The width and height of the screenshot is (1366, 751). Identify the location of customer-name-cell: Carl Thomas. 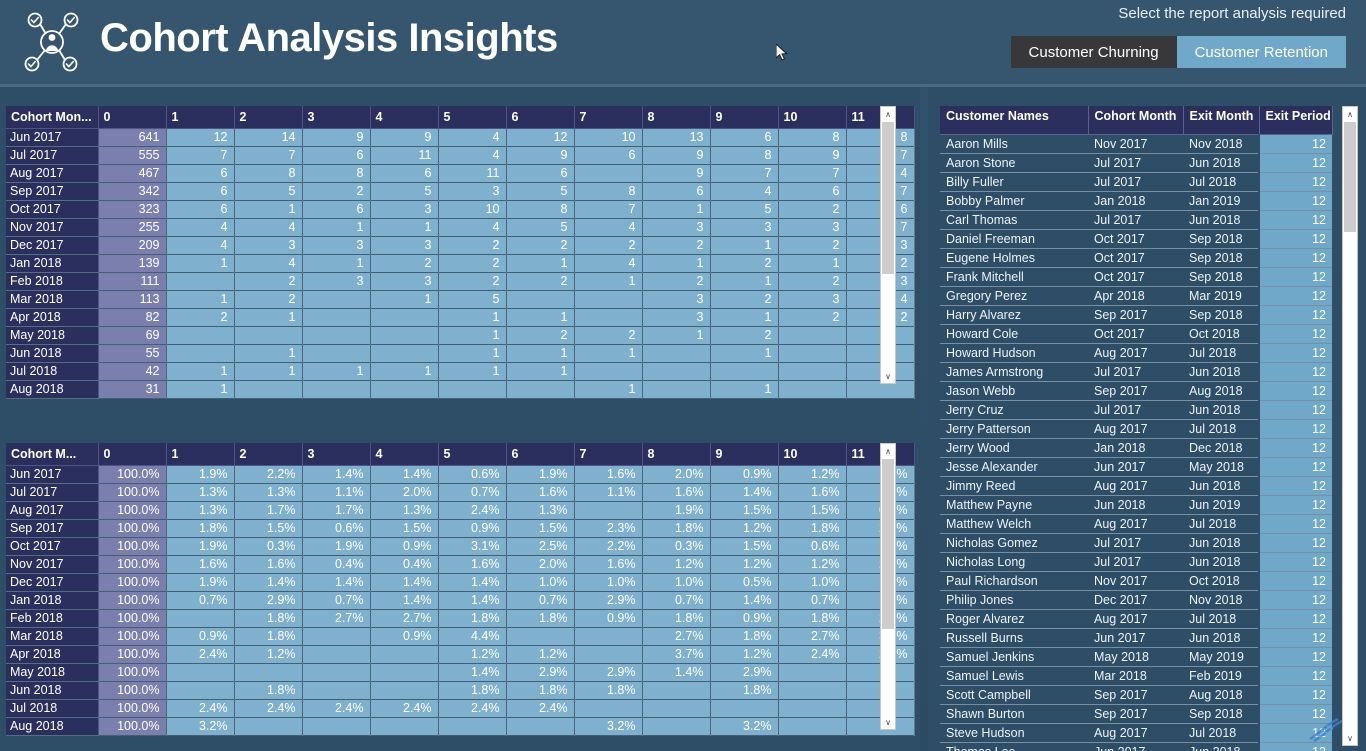
(1014, 220).